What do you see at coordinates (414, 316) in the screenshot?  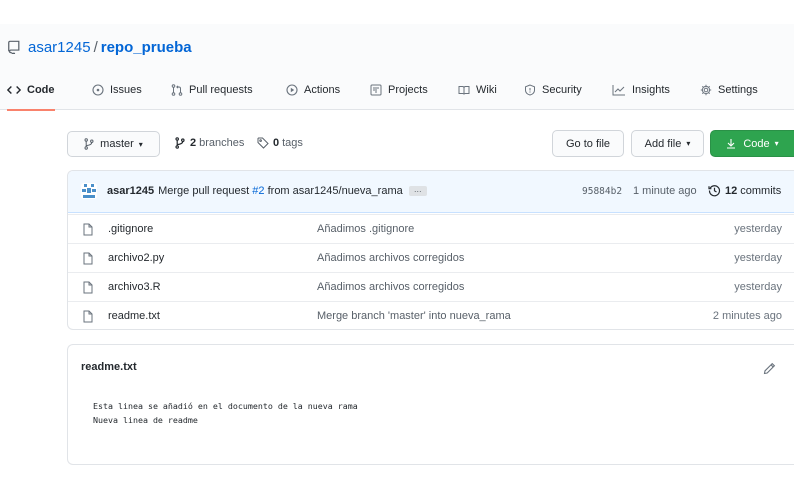 I see `file-commit-message-link: Merge branch 'master' into nueva_rama` at bounding box center [414, 316].